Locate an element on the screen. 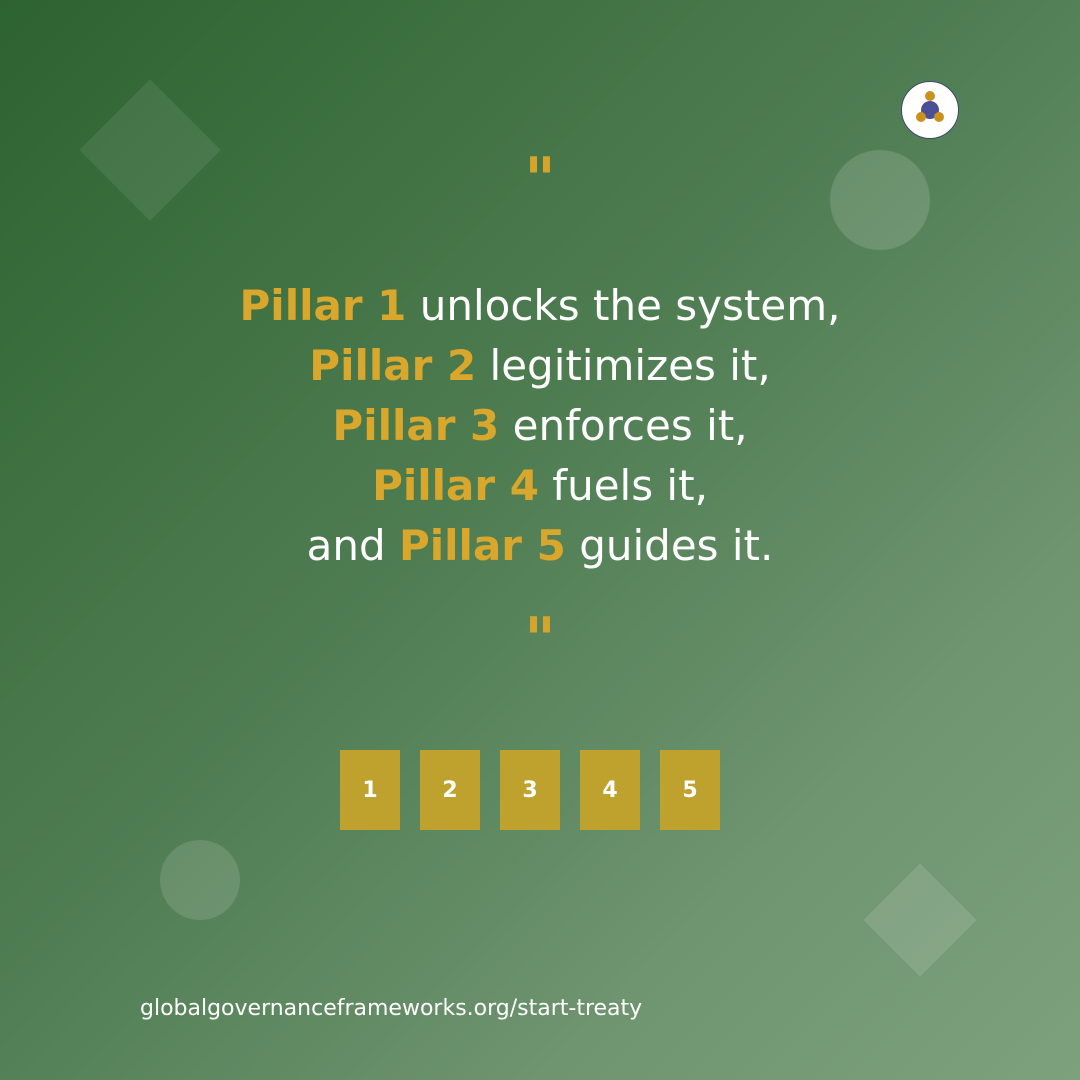 The height and width of the screenshot is (1080, 1080). quote-line-2: Pillar 2 legitimizes it, is located at coordinates (540, 366).